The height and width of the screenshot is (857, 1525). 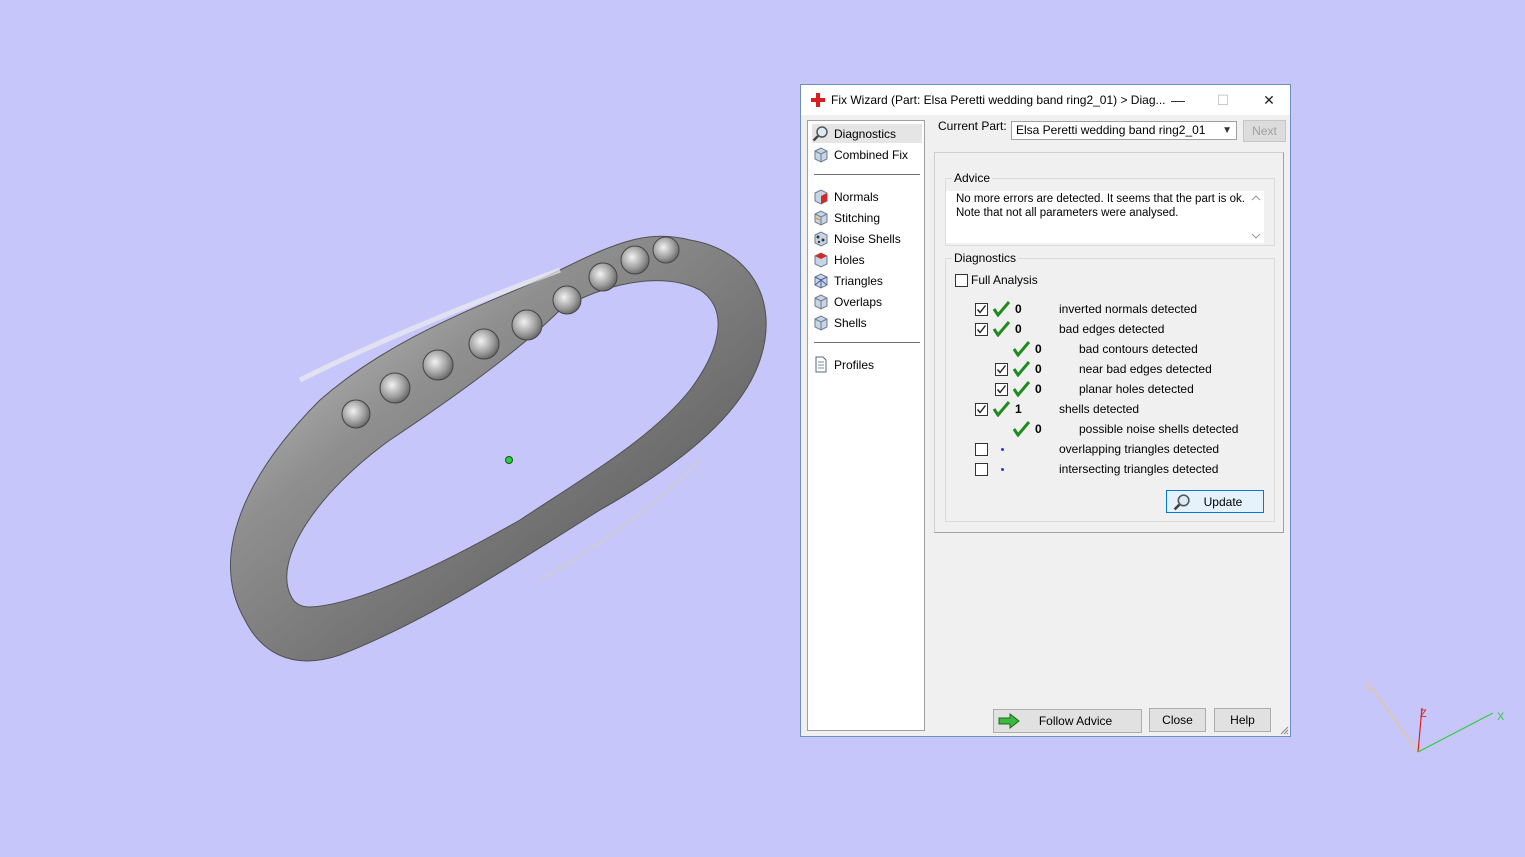 I want to click on nav-item-combined-fix: Combined Fix, so click(x=867, y=154).